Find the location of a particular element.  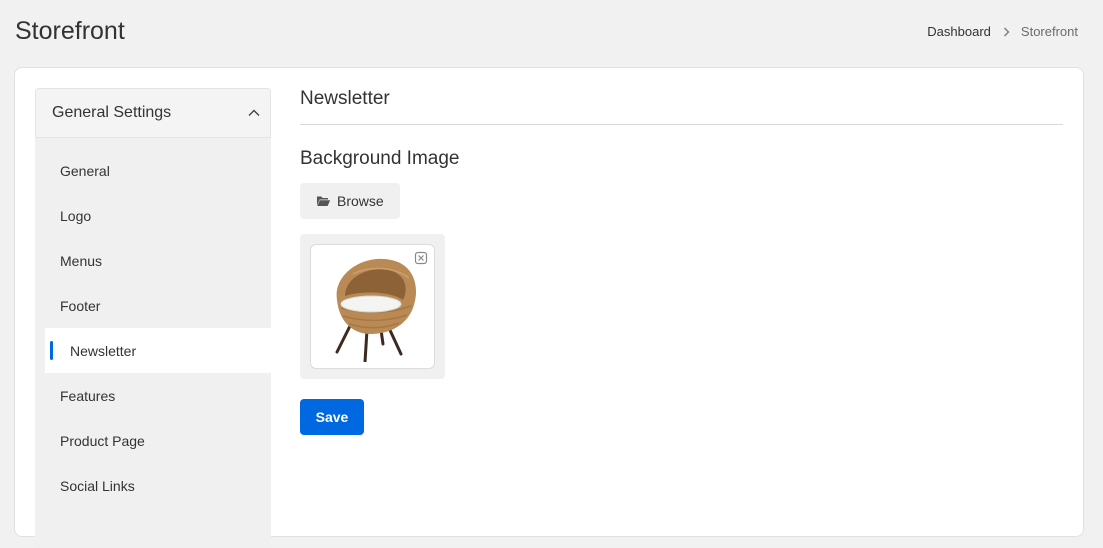

page-title: Storefront is located at coordinates (70, 31).